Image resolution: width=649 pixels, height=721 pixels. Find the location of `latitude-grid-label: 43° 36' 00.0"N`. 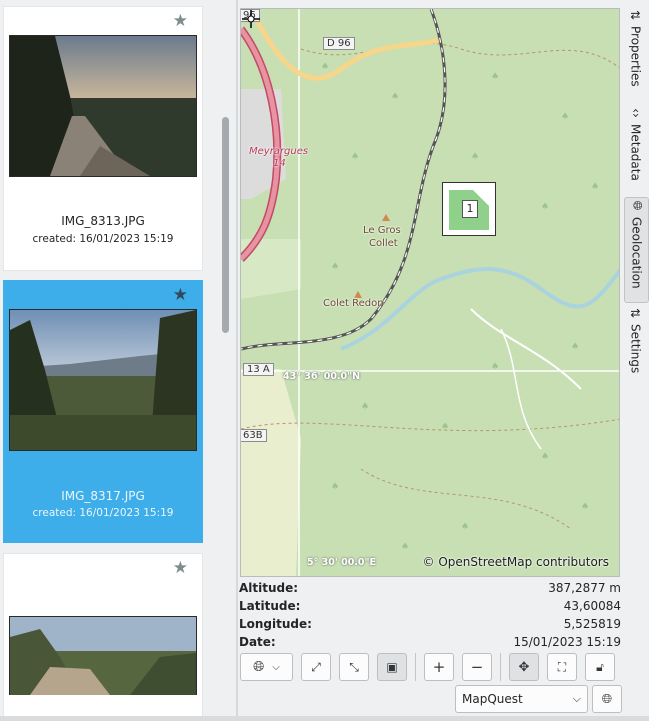

latitude-grid-label: 43° 36' 00.0"N is located at coordinates (322, 376).